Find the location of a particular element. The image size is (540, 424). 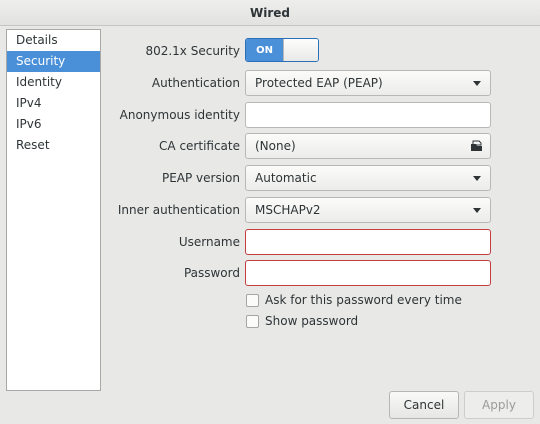

authentication-value: Protected EAP (PEAP) is located at coordinates (319, 83).